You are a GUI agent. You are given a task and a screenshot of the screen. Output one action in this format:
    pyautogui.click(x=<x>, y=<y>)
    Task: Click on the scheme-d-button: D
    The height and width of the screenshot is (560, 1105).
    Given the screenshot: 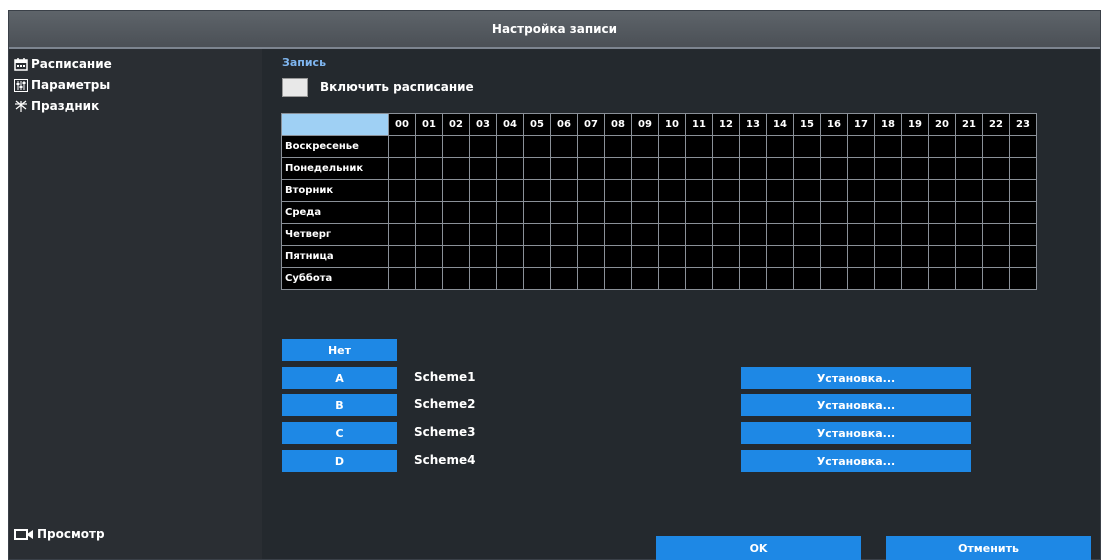 What is the action you would take?
    pyautogui.click(x=339, y=461)
    